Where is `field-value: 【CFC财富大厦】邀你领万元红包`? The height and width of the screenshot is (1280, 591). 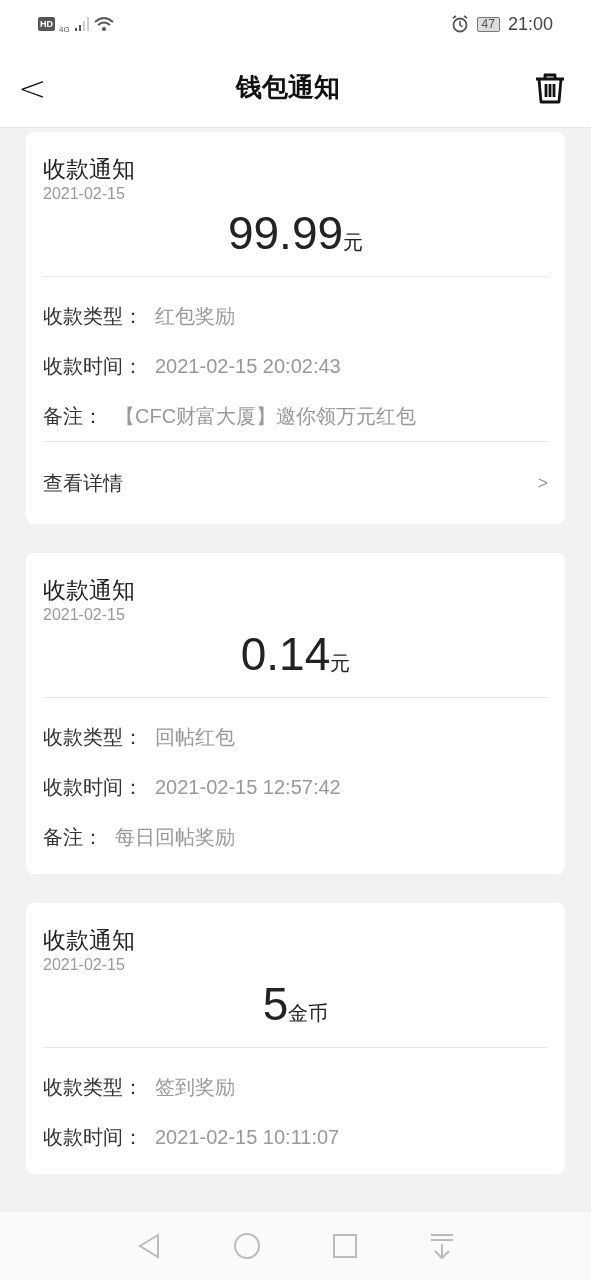 field-value: 【CFC财富大厦】邀你领万元红包 is located at coordinates (266, 416).